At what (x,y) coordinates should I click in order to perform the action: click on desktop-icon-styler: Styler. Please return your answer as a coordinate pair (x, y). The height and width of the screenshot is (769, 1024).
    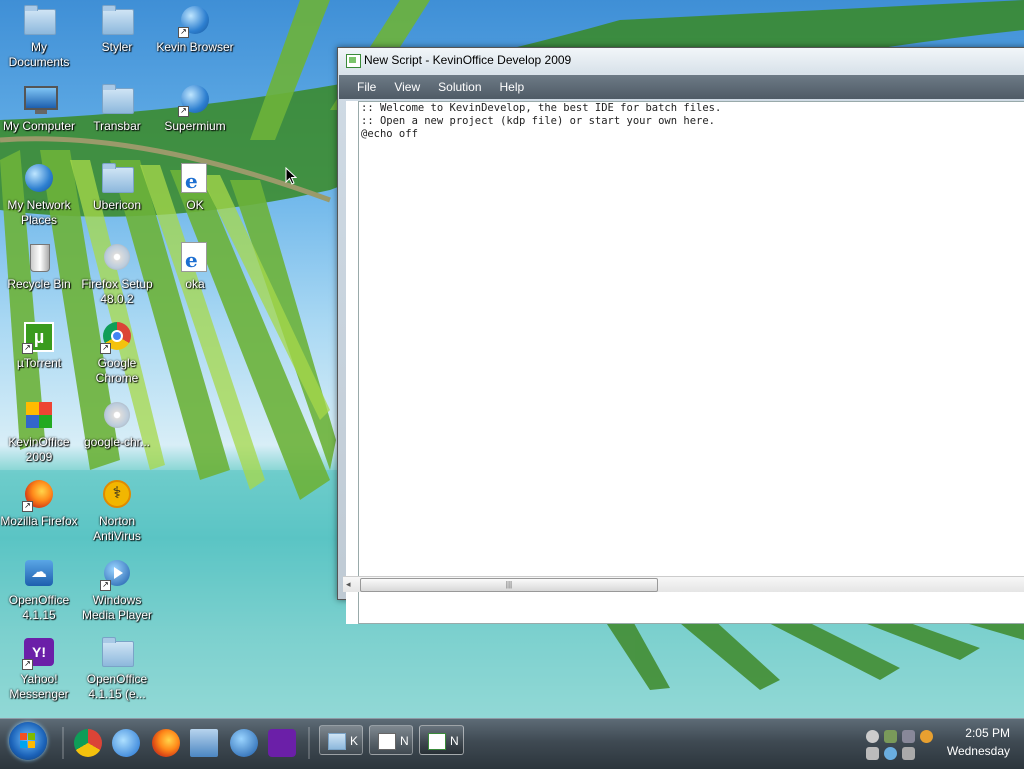
    Looking at the image, I should click on (117, 29).